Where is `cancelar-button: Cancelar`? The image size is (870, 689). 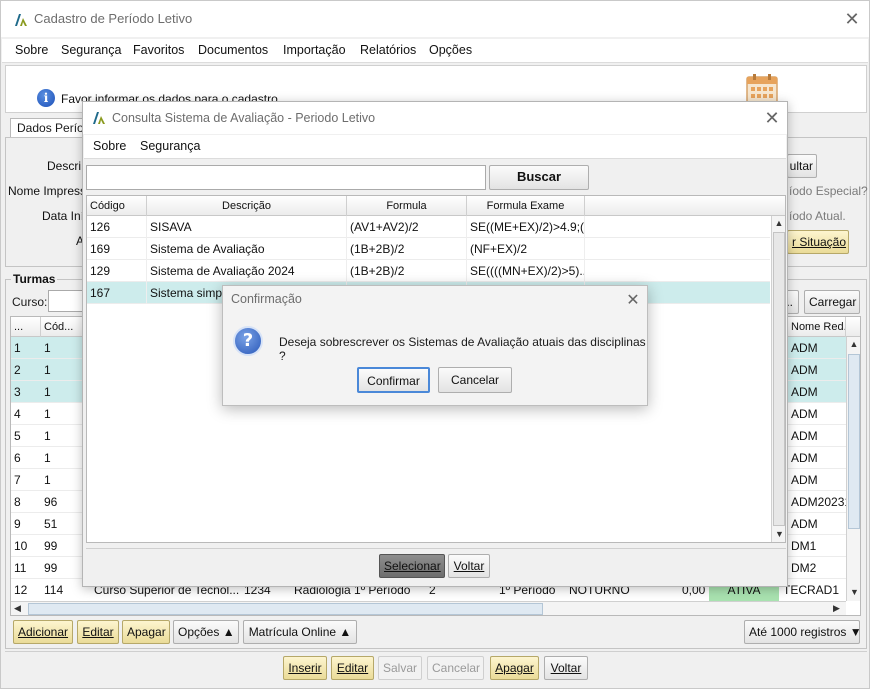 cancelar-button: Cancelar is located at coordinates (475, 380).